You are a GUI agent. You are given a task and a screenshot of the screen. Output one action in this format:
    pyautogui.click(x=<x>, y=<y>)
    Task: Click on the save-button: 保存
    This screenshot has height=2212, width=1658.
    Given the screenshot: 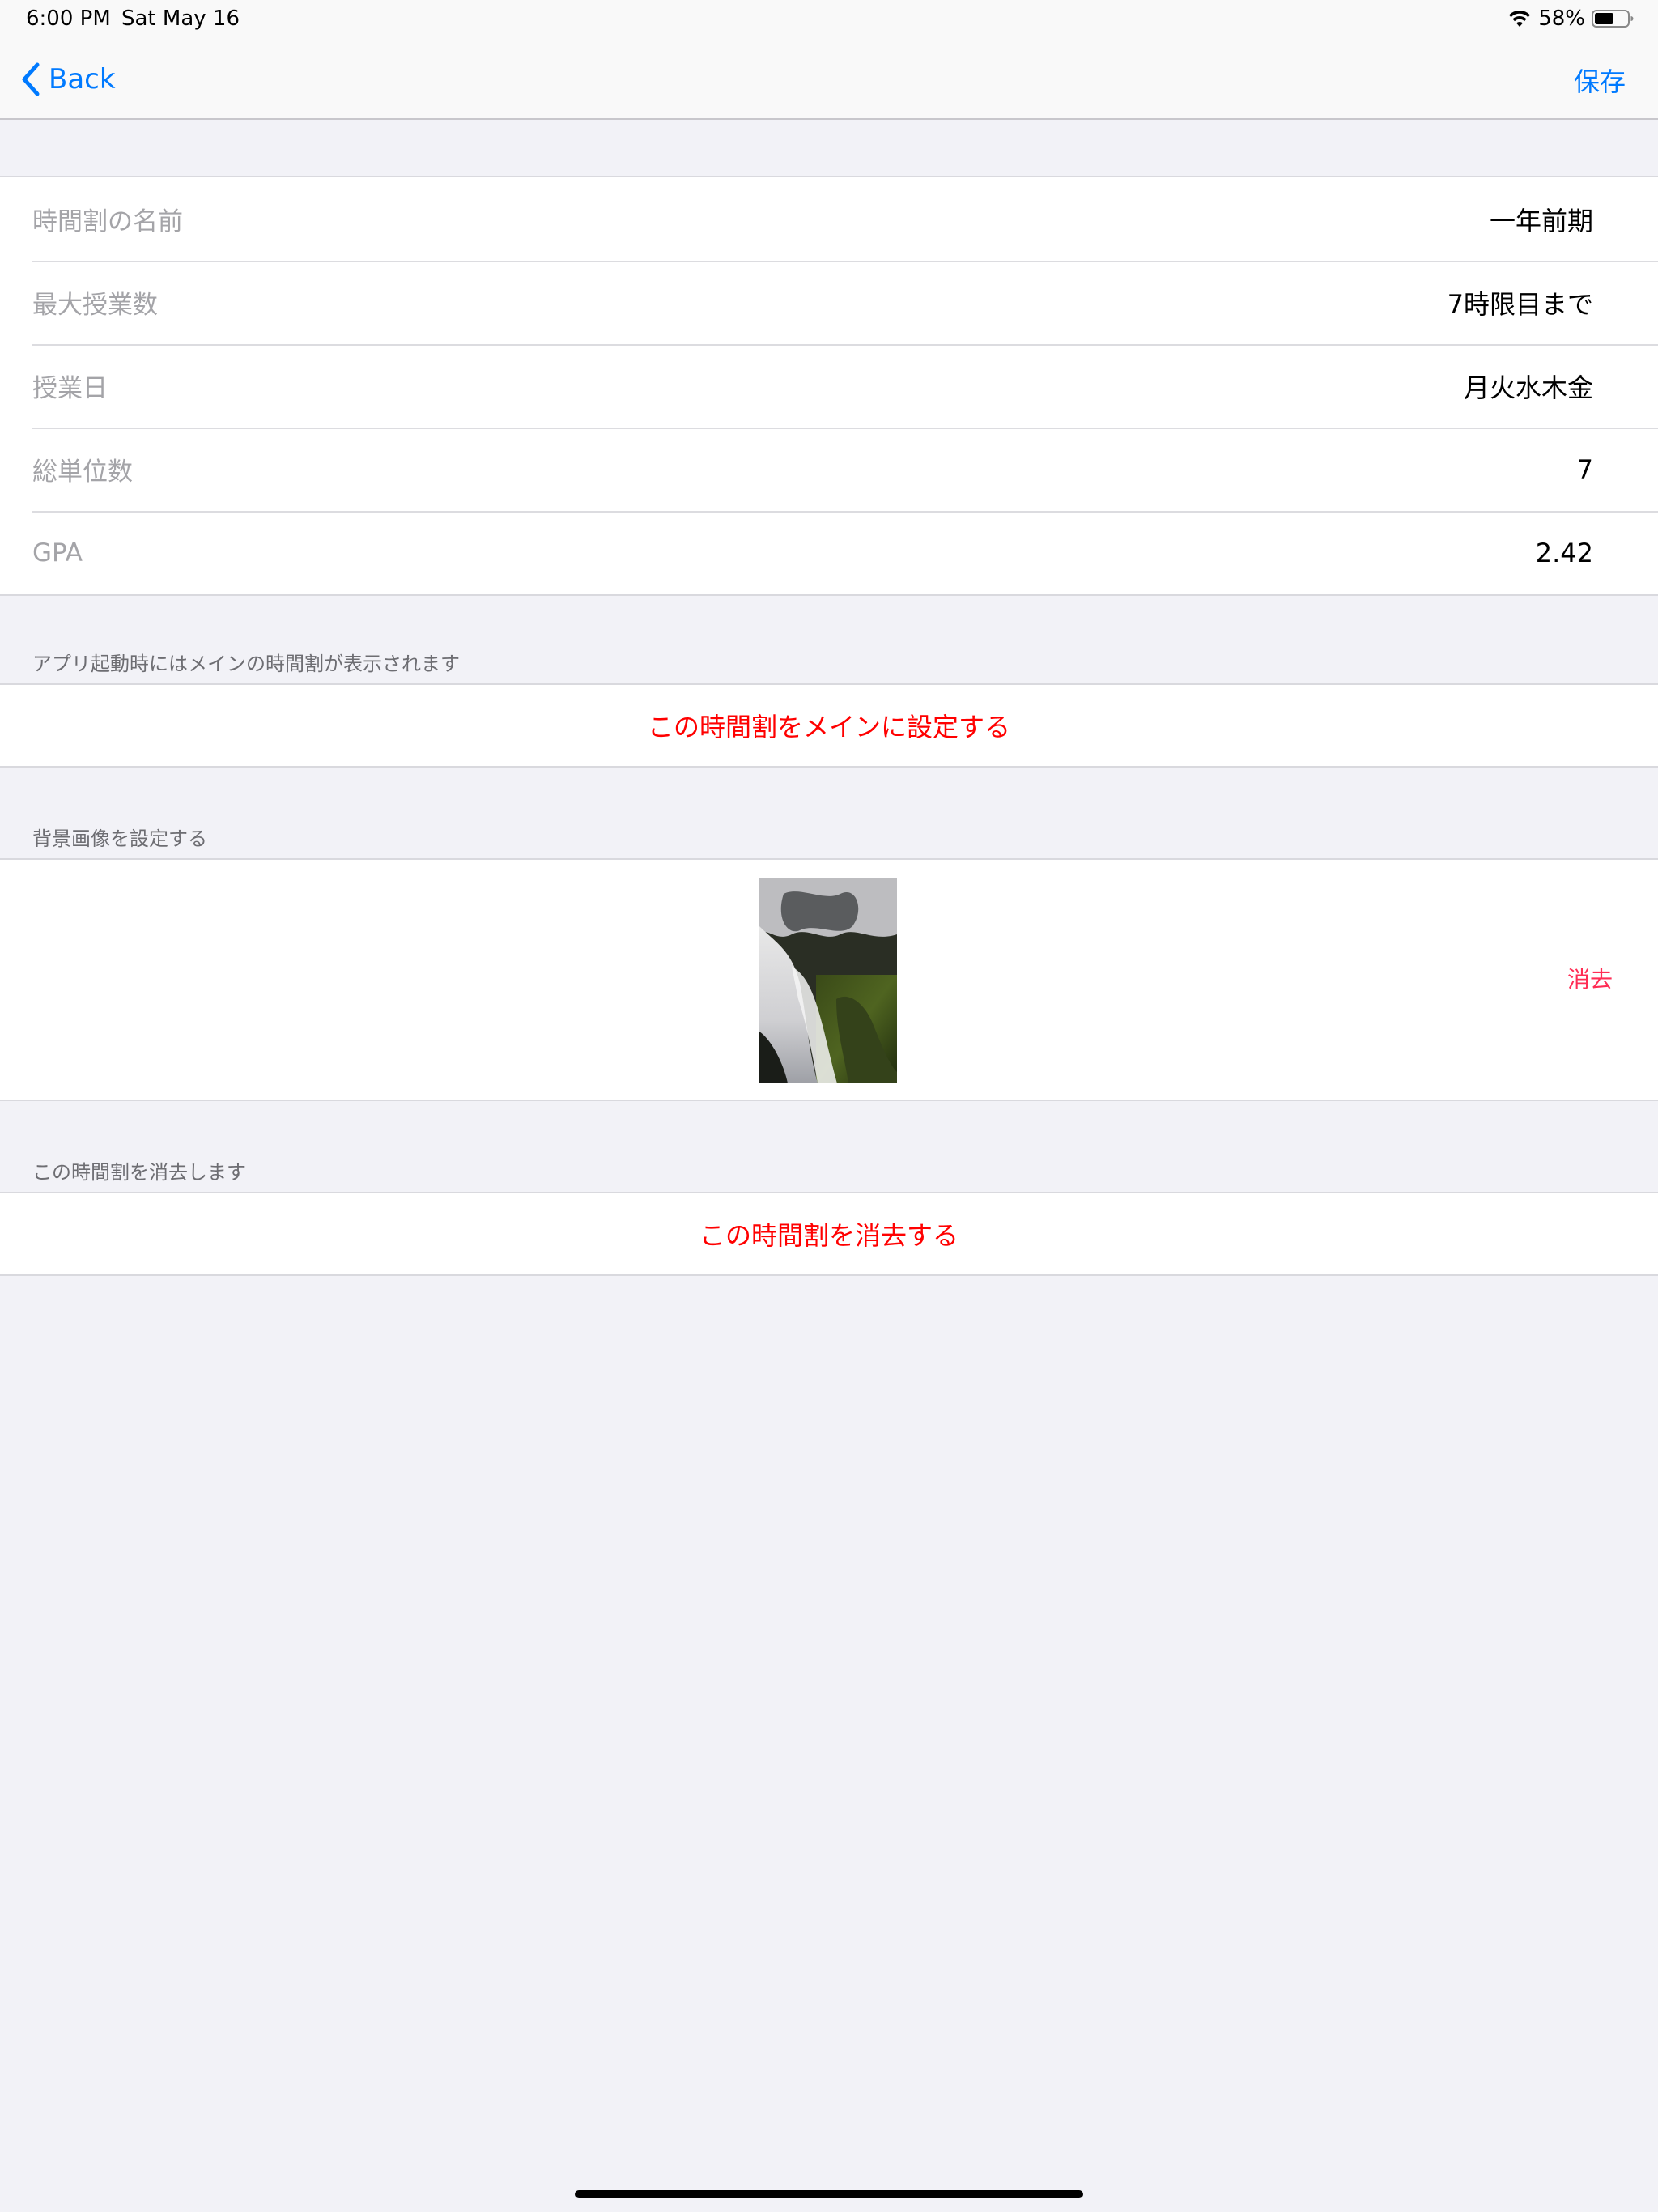 What is the action you would take?
    pyautogui.click(x=1600, y=81)
    